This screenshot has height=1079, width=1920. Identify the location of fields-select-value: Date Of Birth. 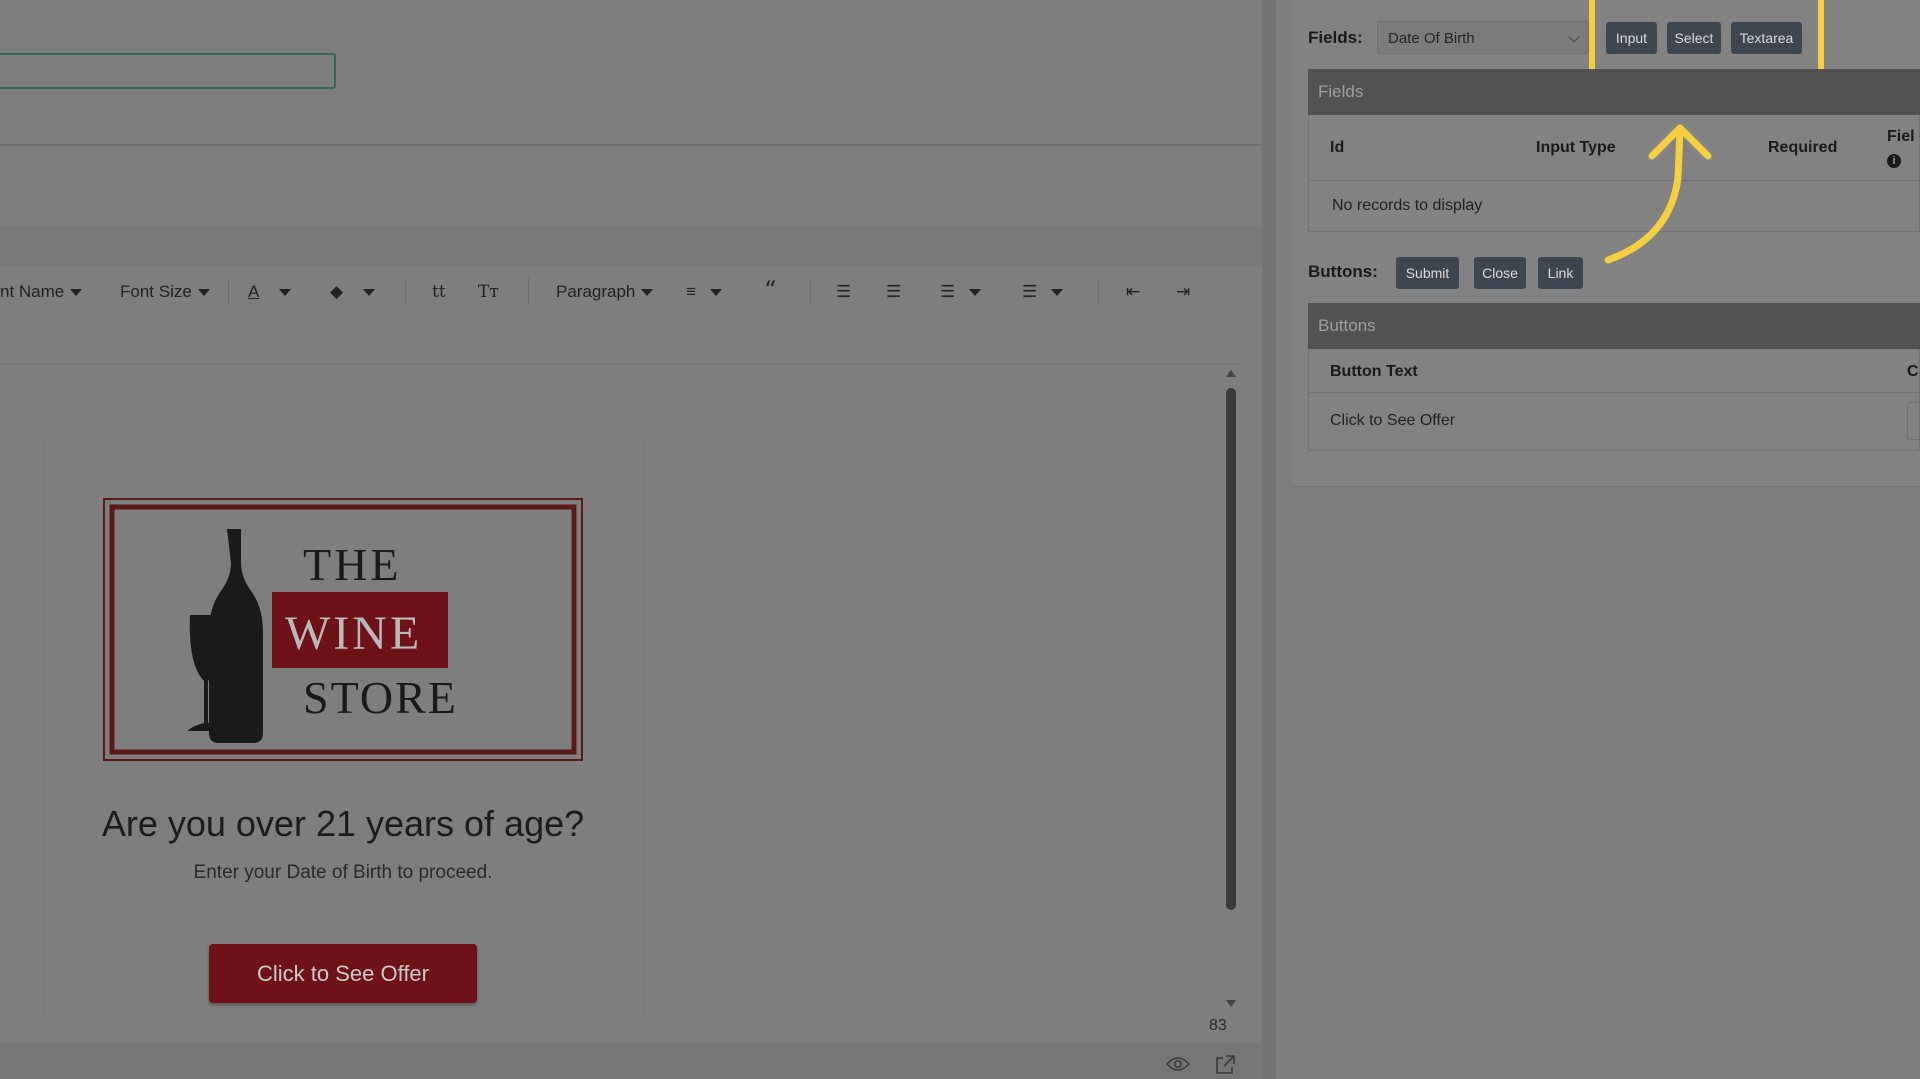
(1431, 38).